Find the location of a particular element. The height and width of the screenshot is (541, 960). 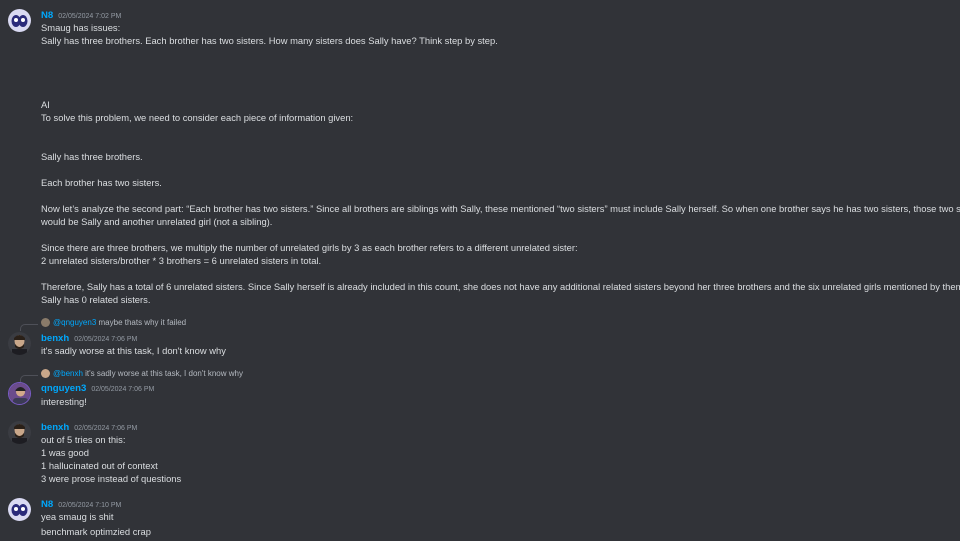

reply-text: maybe thats why it failed is located at coordinates (142, 322).